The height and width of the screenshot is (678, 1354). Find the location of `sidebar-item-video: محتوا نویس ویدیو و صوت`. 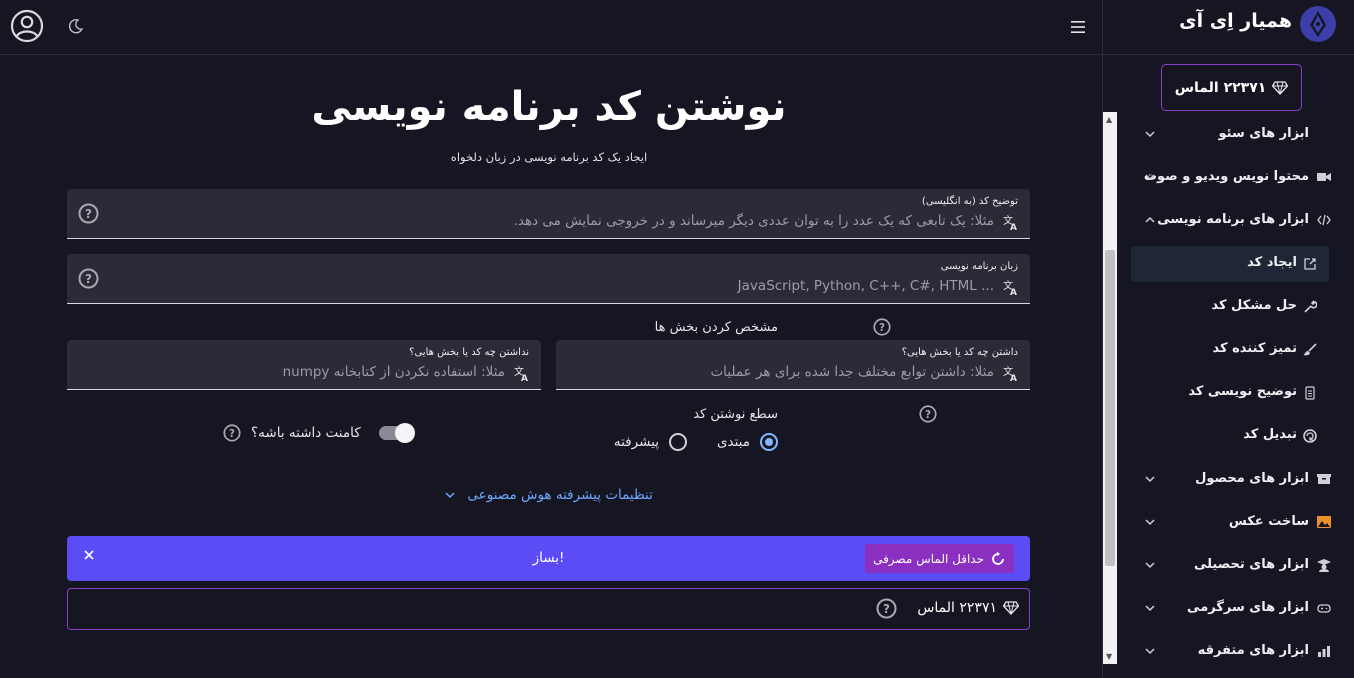

sidebar-item-video: محتوا نویس ویدیو و صوت is located at coordinates (1231, 177).